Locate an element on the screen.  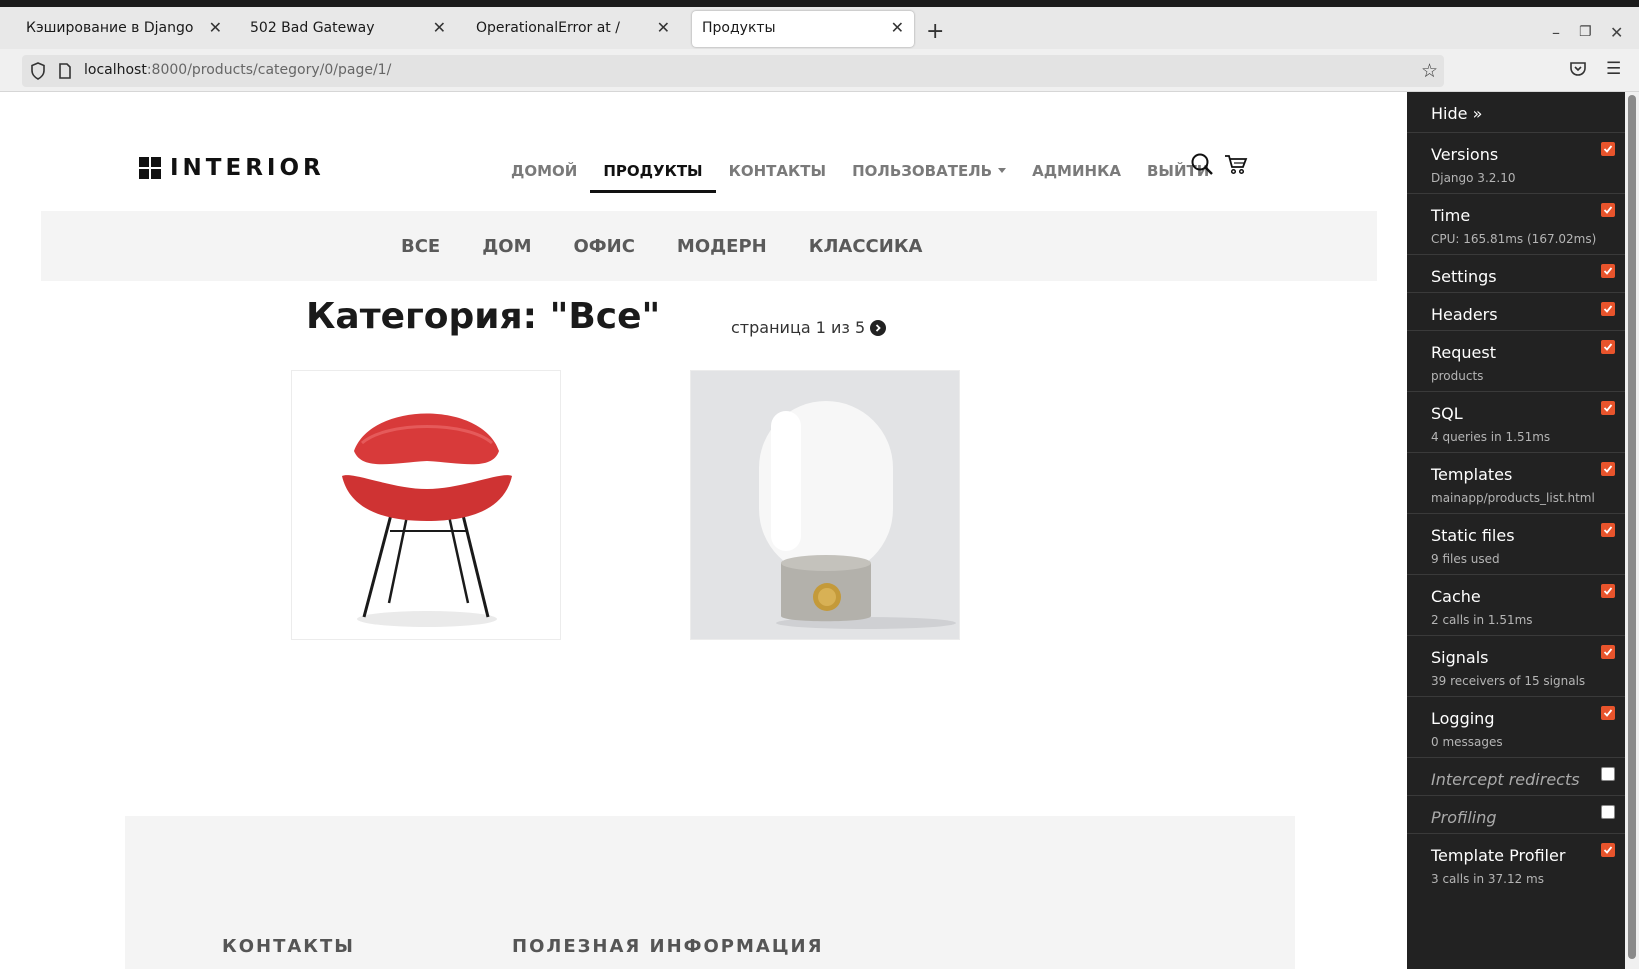
hamburger-menu-icon: ☰ is located at coordinates (1613, 69).